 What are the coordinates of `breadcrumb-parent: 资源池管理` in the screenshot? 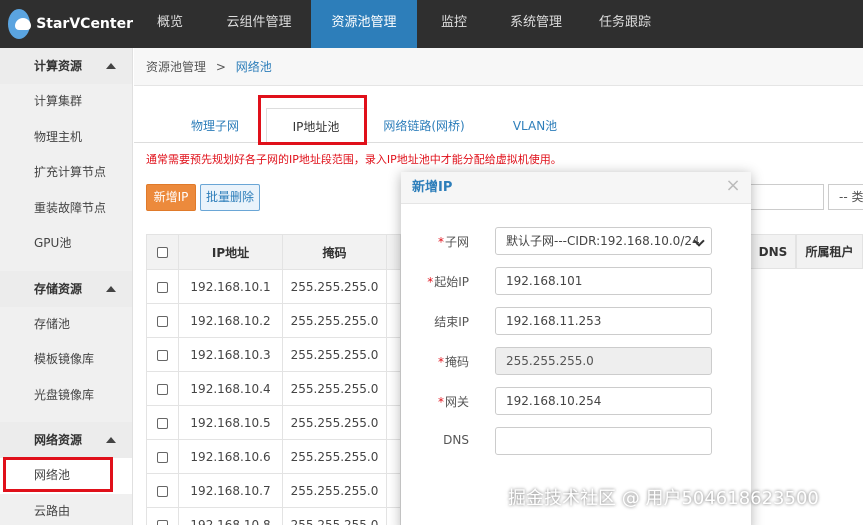 It's located at (176, 67).